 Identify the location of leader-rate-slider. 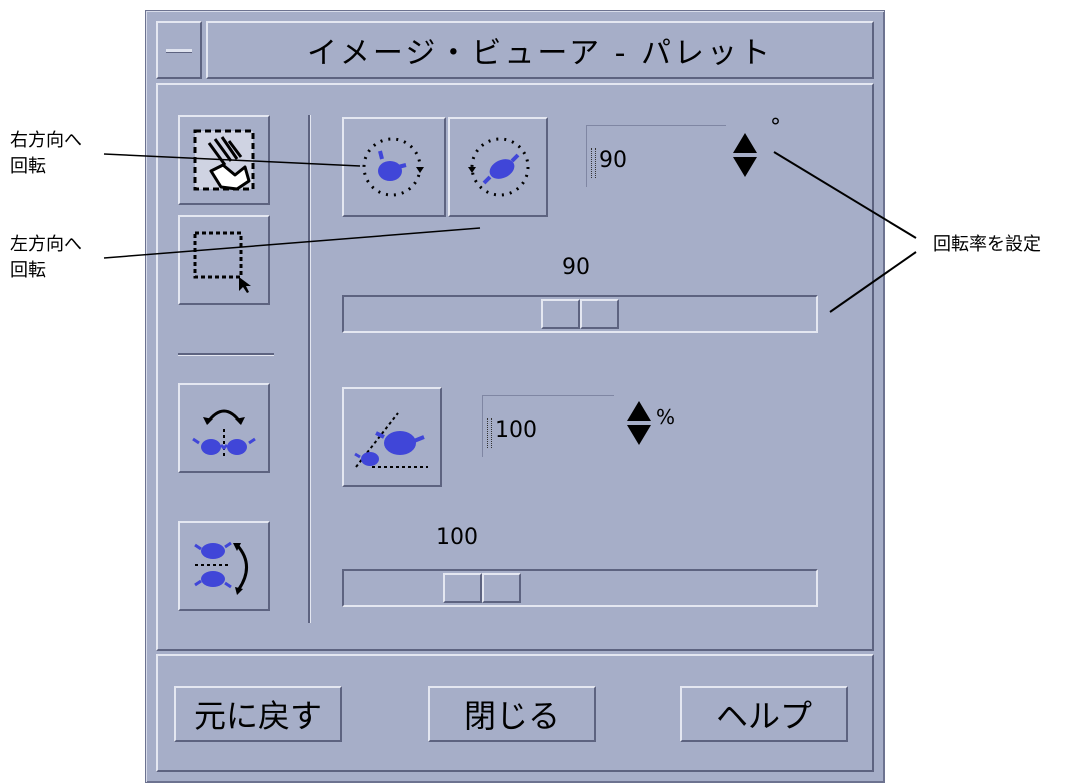
(873, 282).